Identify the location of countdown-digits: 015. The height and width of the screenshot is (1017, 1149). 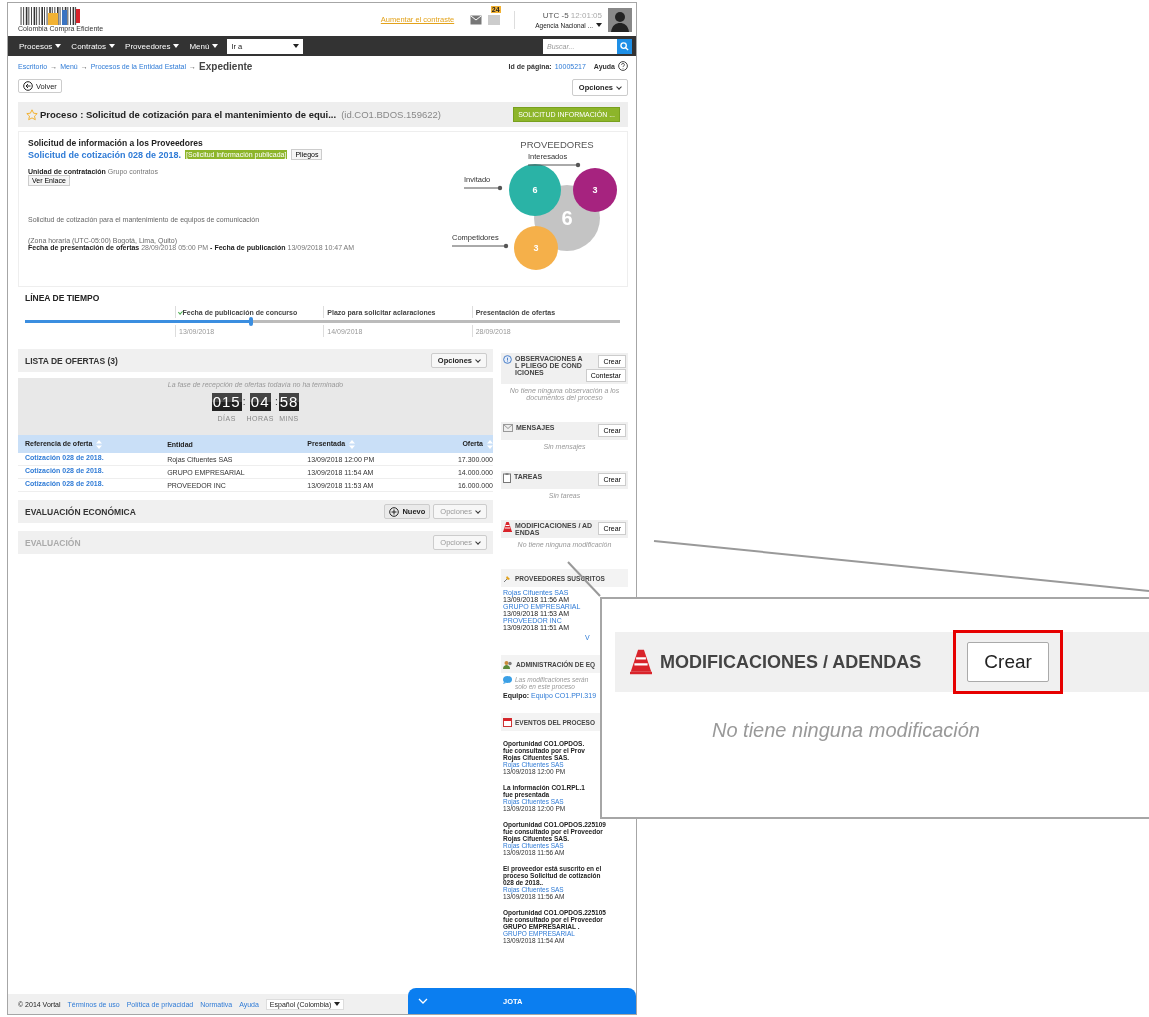
(226, 402).